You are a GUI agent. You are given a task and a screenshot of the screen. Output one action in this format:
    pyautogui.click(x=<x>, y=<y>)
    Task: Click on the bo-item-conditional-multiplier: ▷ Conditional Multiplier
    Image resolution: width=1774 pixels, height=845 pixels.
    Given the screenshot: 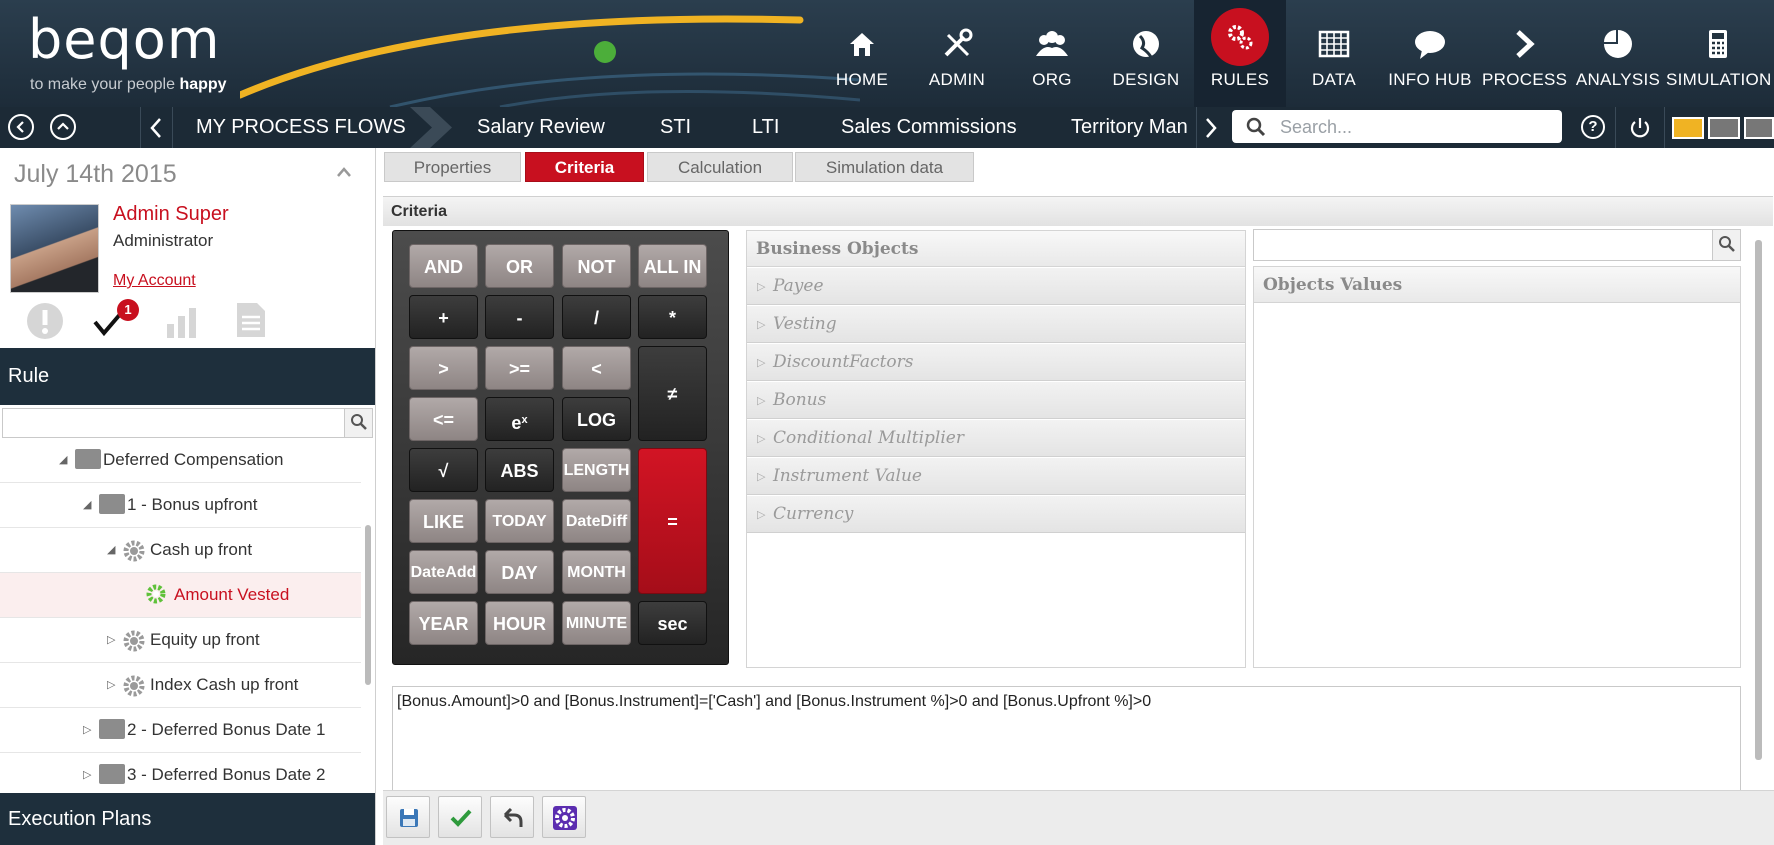 What is the action you would take?
    pyautogui.click(x=996, y=438)
    